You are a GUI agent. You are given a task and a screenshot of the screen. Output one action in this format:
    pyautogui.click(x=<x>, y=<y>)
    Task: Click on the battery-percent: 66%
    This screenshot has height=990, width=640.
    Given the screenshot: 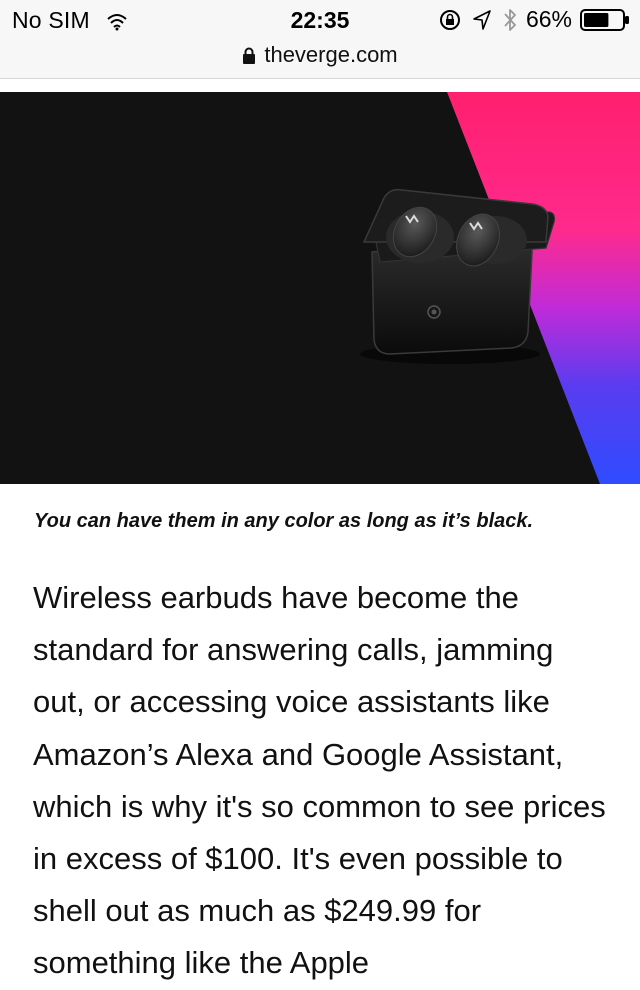 What is the action you would take?
    pyautogui.click(x=548, y=19)
    